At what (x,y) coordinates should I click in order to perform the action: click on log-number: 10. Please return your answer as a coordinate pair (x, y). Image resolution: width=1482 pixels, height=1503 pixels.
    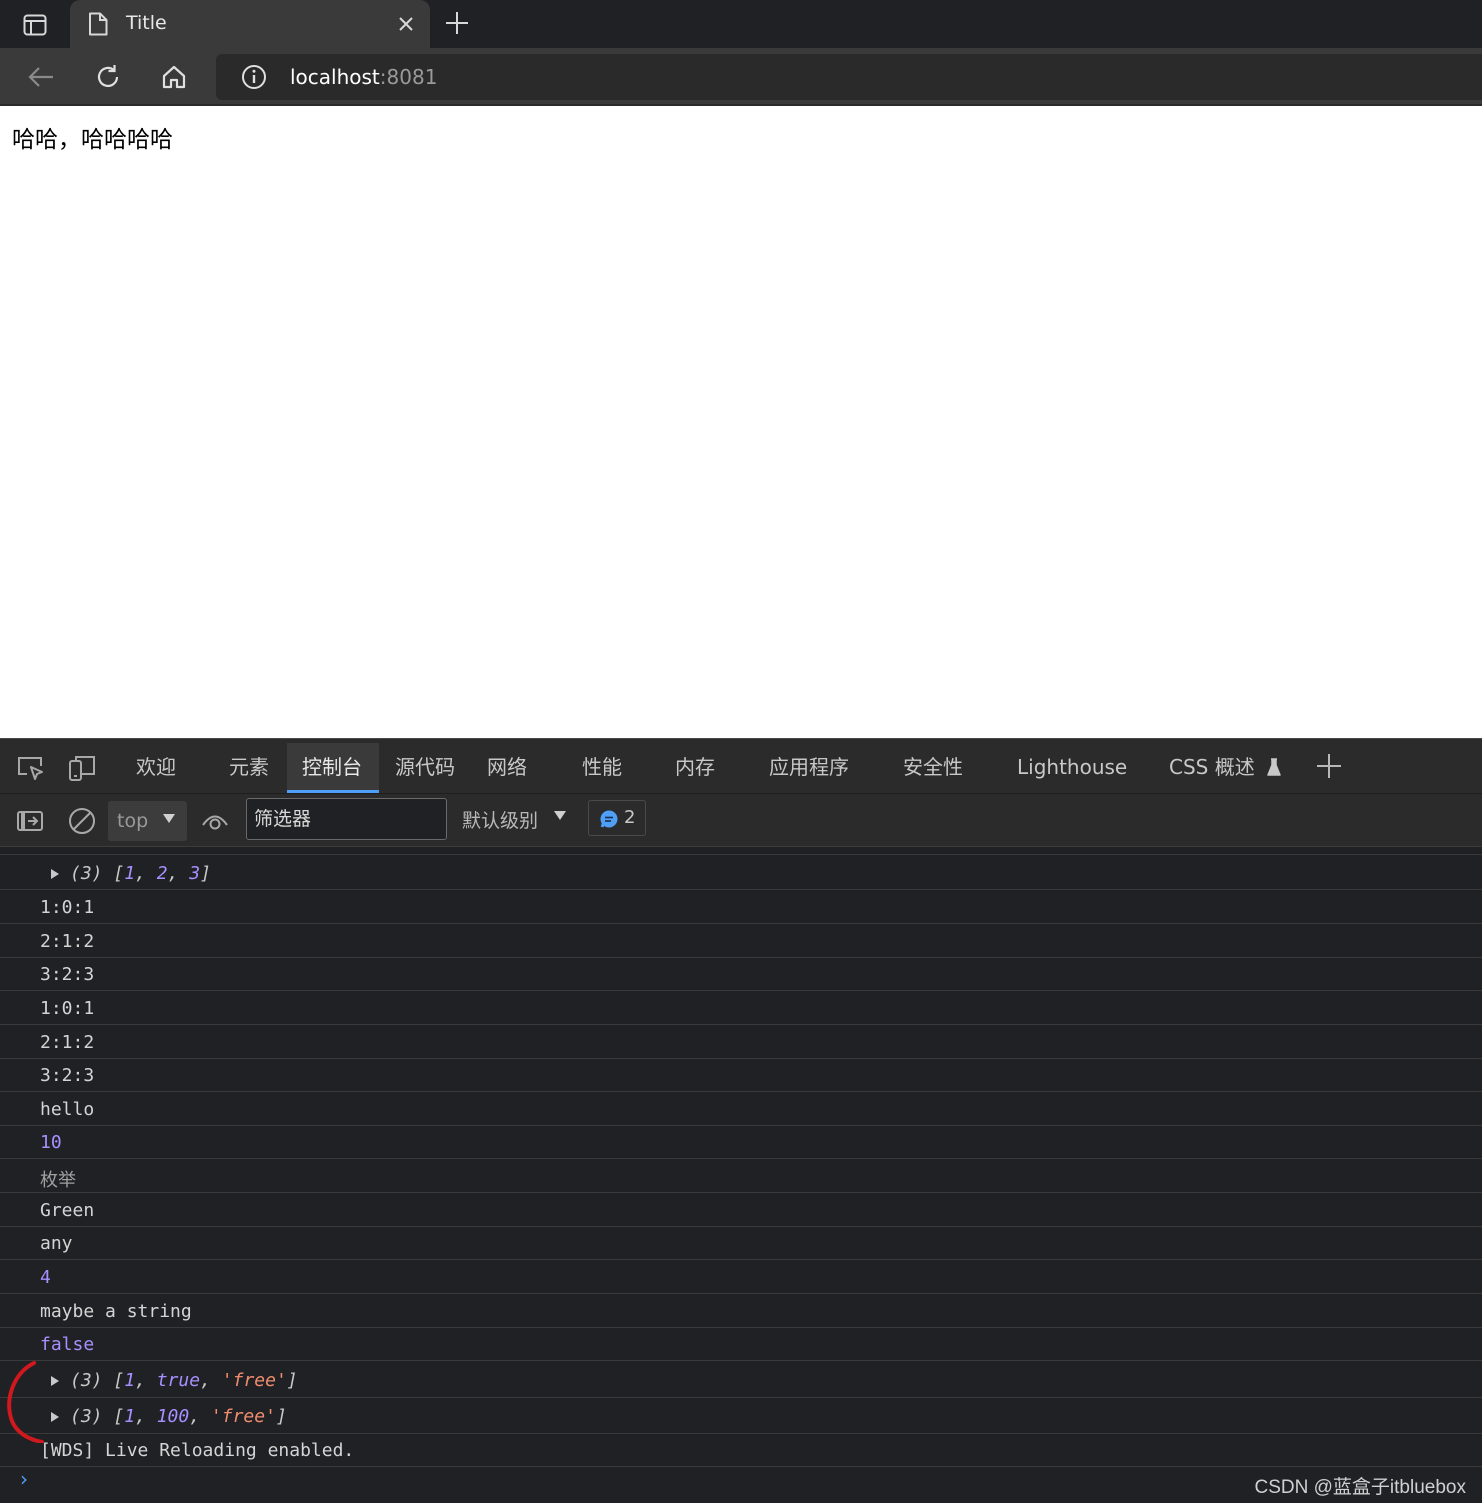
    Looking at the image, I should click on (51, 1142).